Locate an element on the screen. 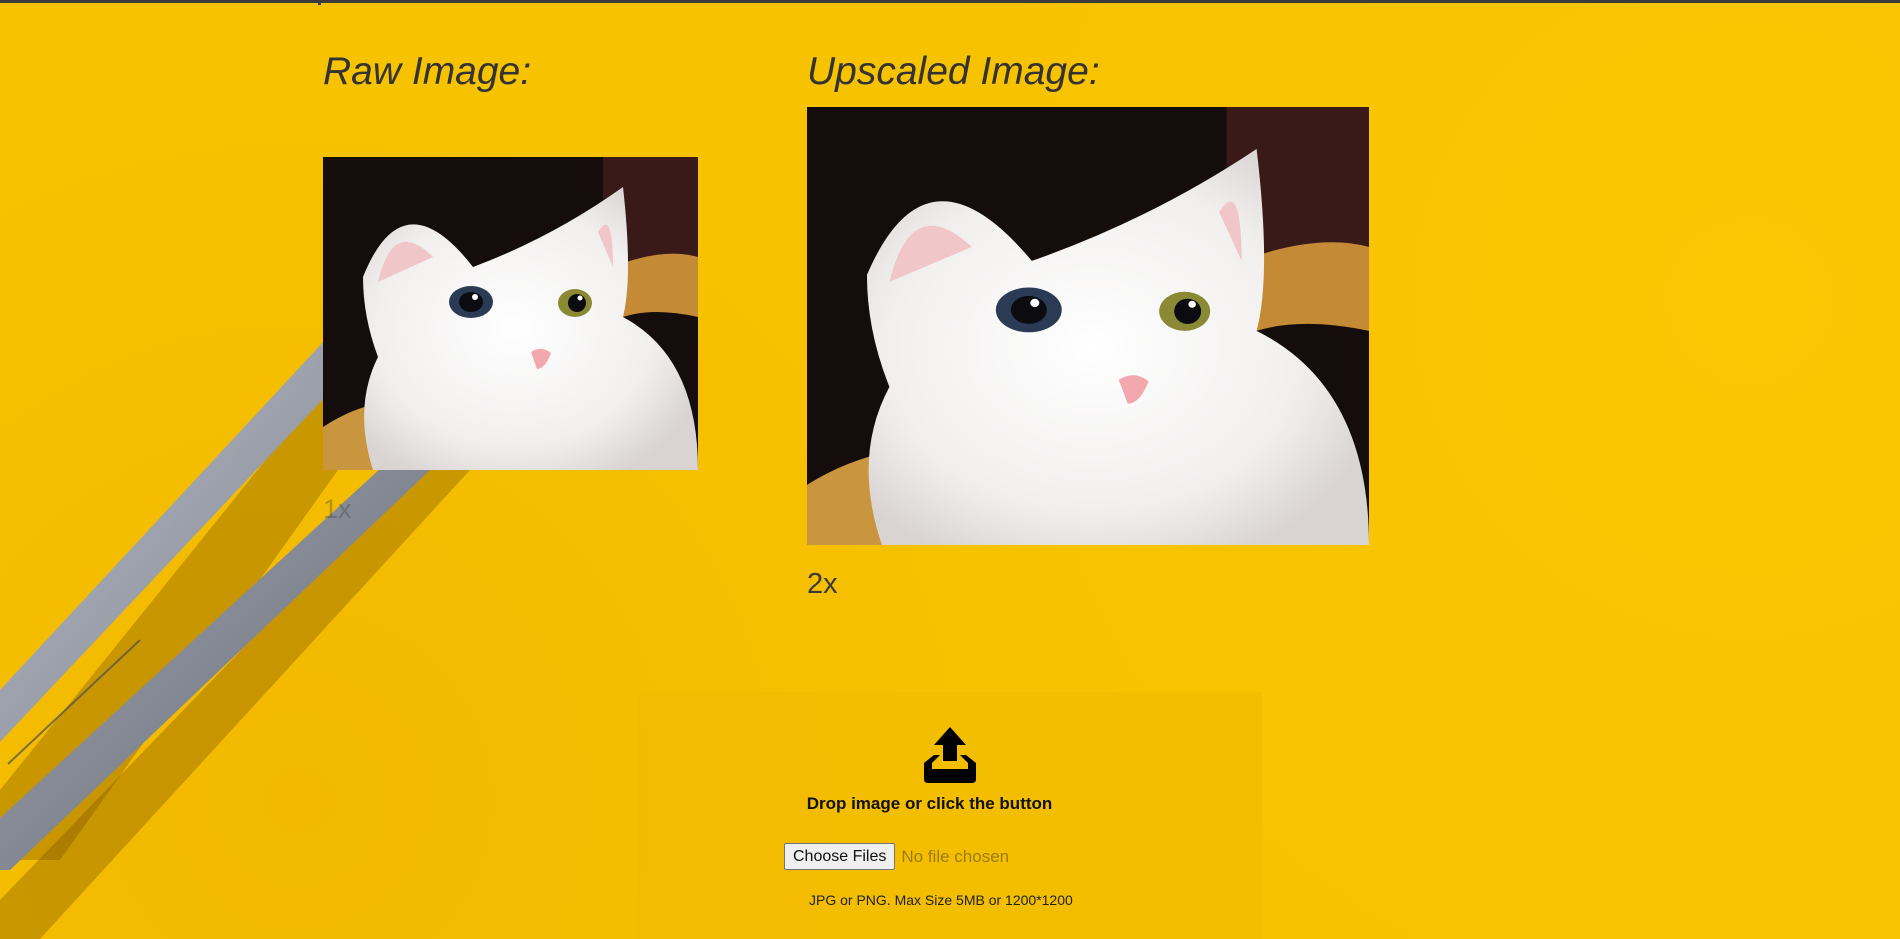 This screenshot has height=939, width=1900. top-border is located at coordinates (950, 1).